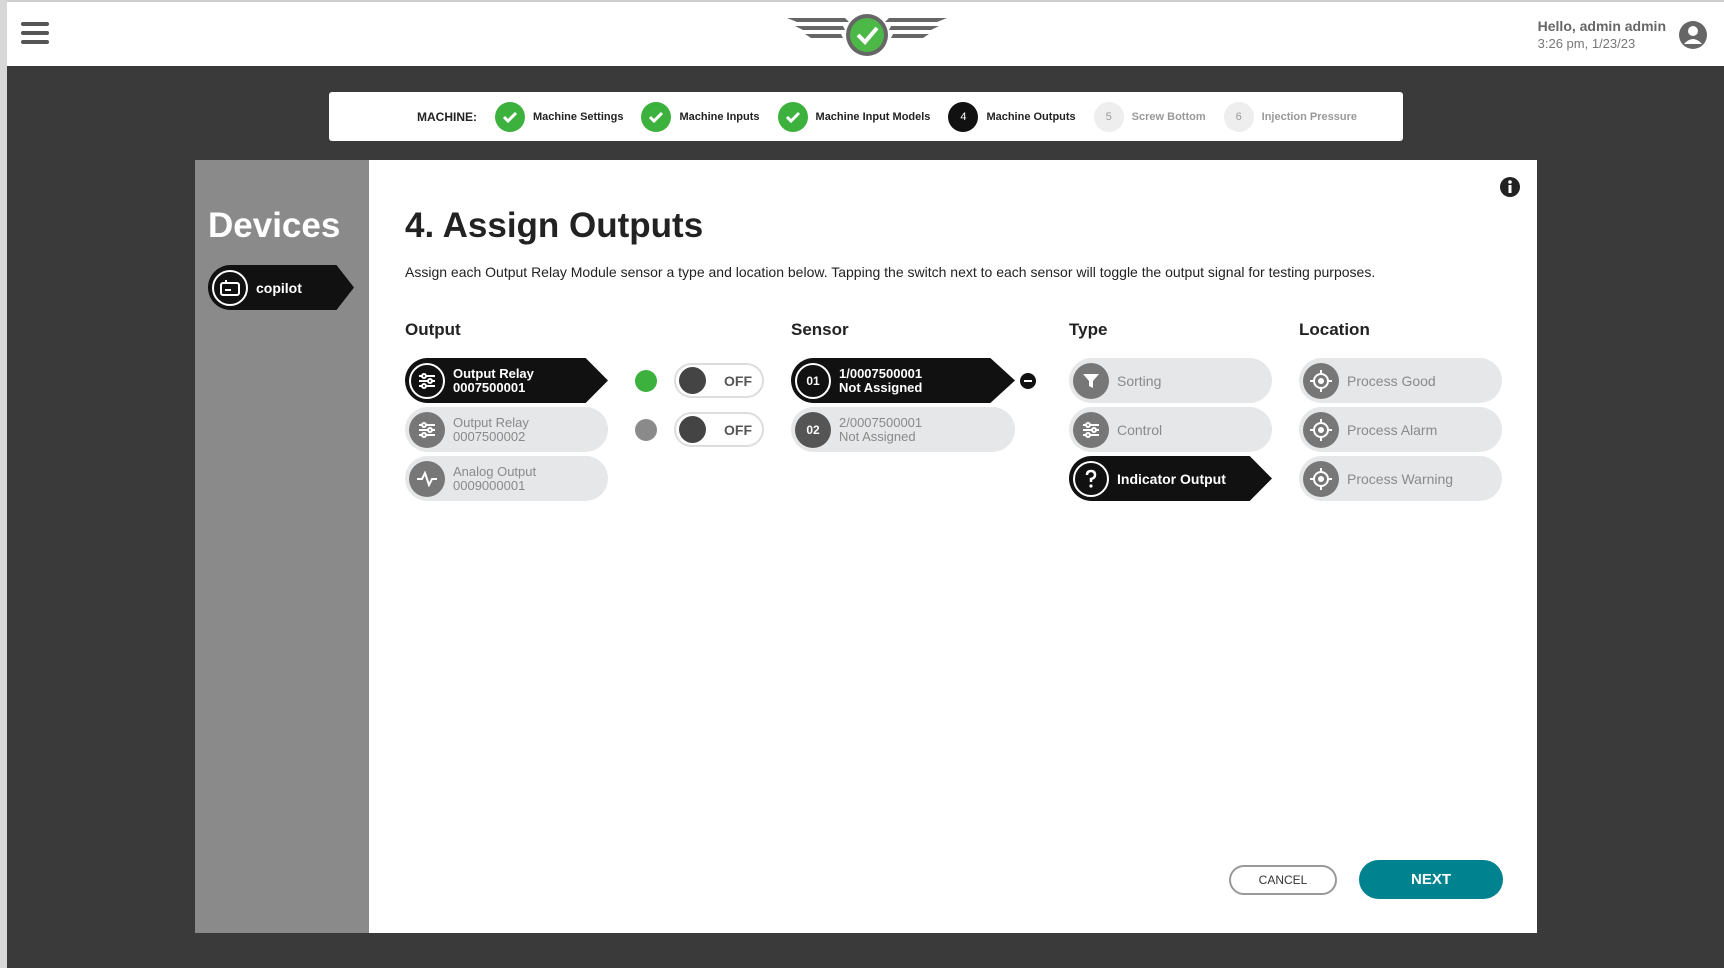  What do you see at coordinates (1601, 26) in the screenshot?
I see `greeting-text: Hello, admin admin` at bounding box center [1601, 26].